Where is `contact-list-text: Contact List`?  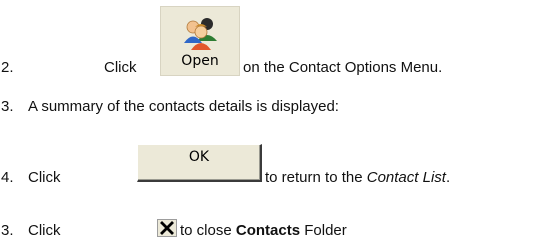
contact-list-text: Contact List is located at coordinates (406, 177).